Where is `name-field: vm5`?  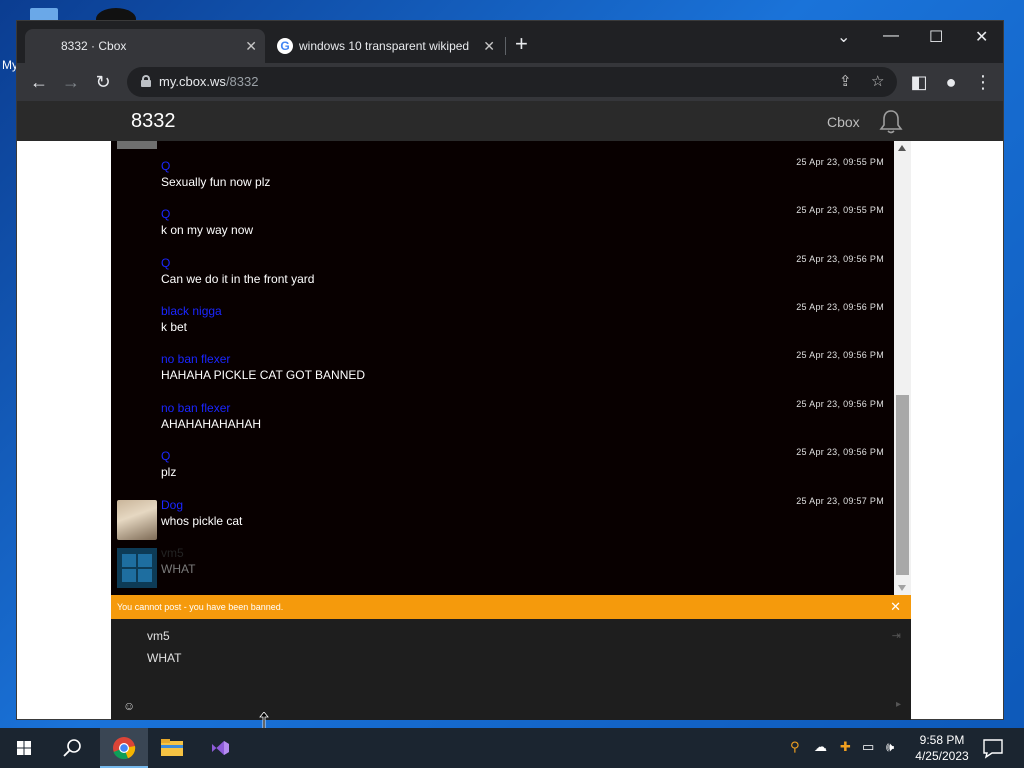 name-field: vm5 is located at coordinates (158, 636).